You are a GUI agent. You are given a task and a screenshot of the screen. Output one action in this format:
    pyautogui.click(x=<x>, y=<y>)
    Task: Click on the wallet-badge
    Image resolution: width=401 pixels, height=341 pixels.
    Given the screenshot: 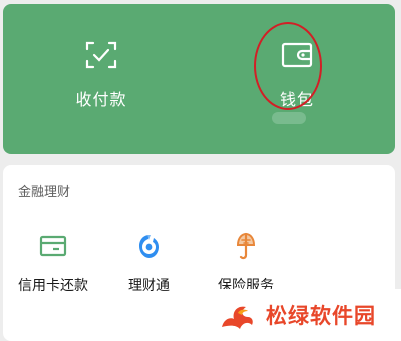 What is the action you would take?
    pyautogui.click(x=289, y=118)
    